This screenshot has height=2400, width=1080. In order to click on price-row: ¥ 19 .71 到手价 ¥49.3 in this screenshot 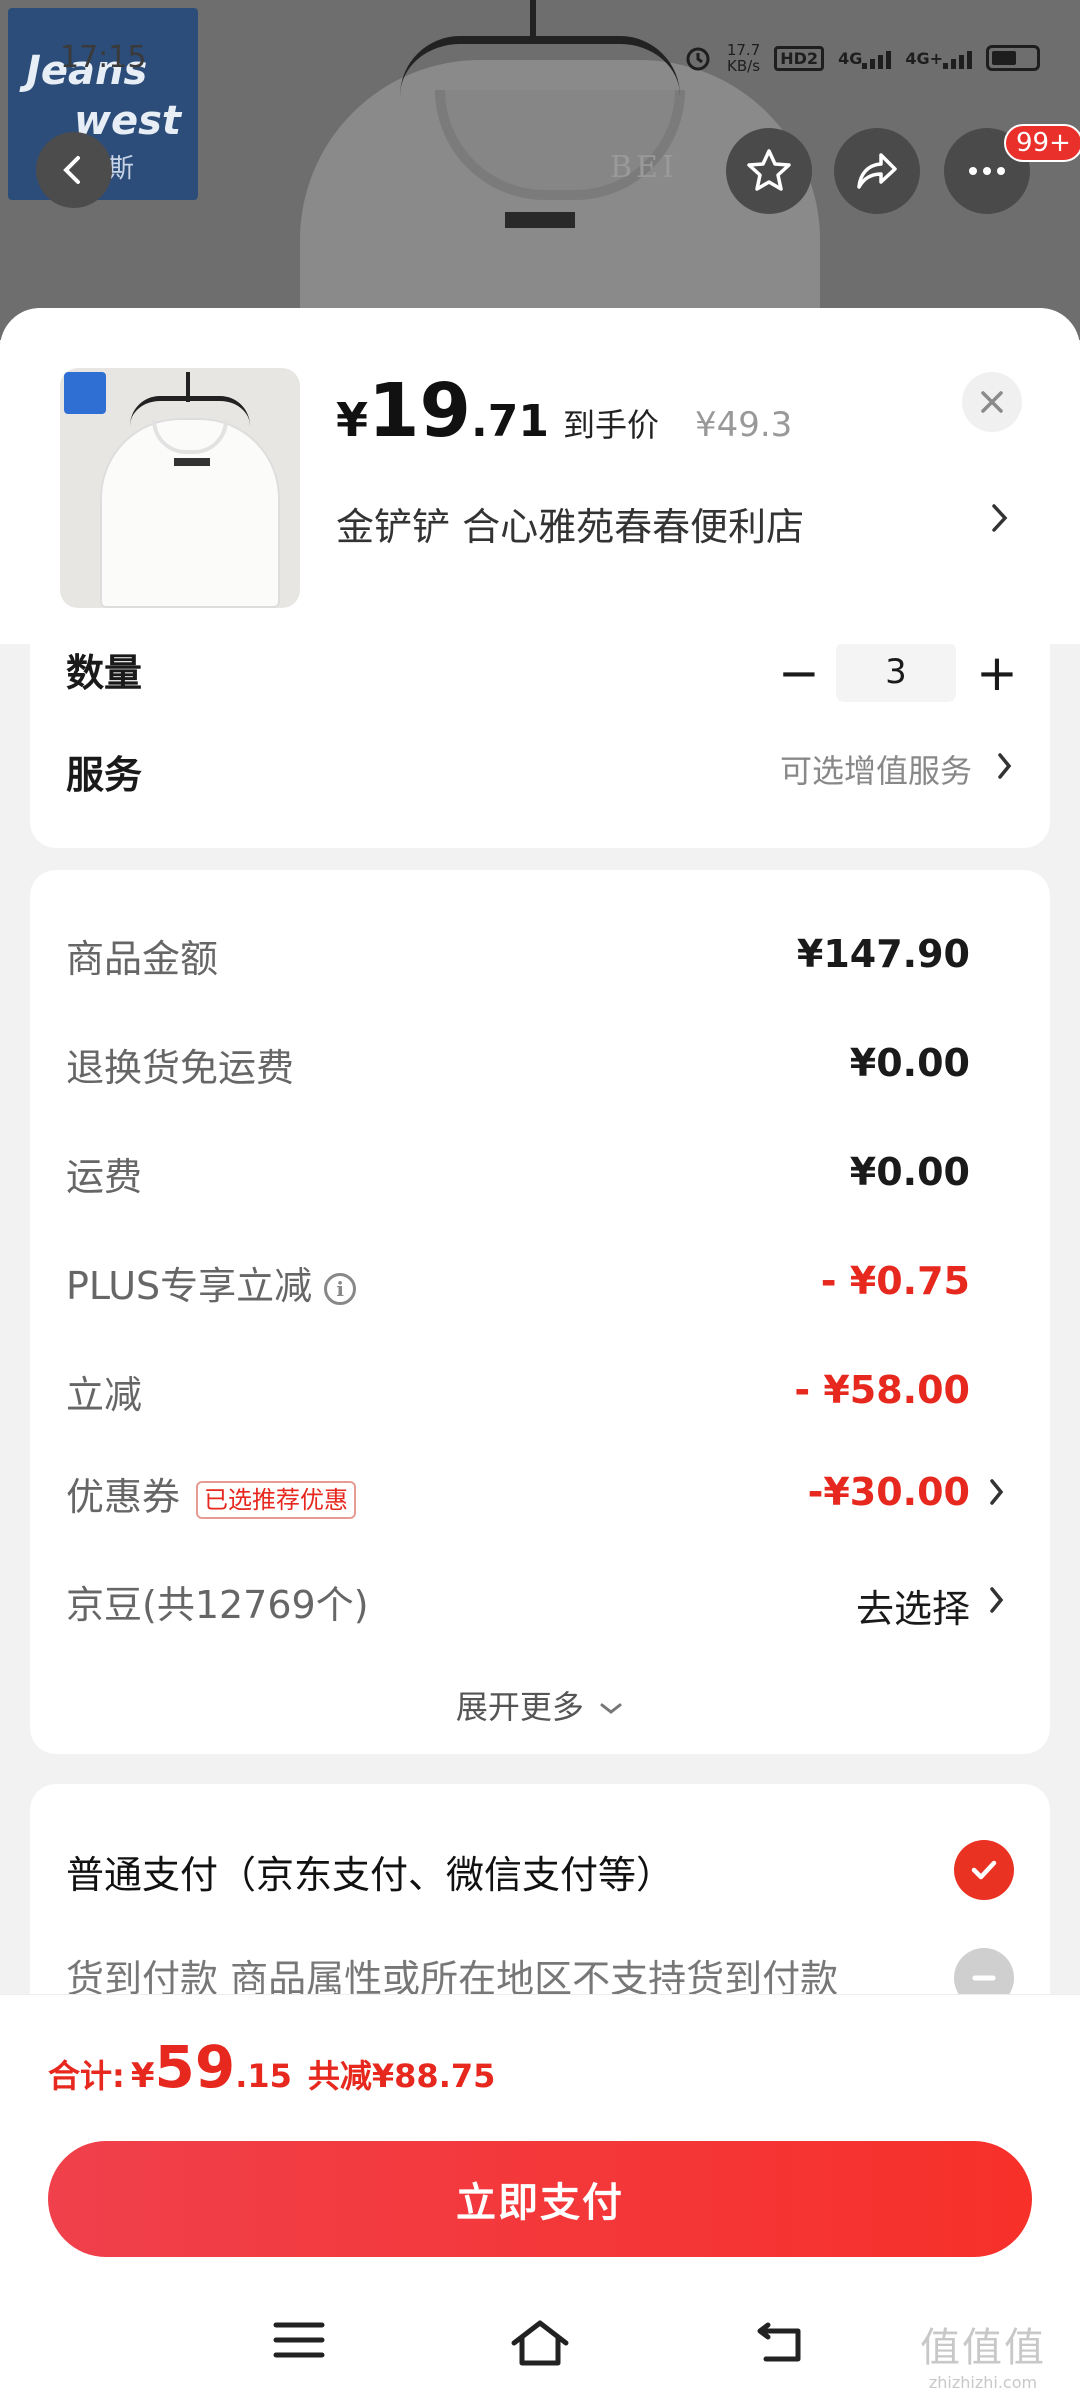, I will do `click(564, 411)`.